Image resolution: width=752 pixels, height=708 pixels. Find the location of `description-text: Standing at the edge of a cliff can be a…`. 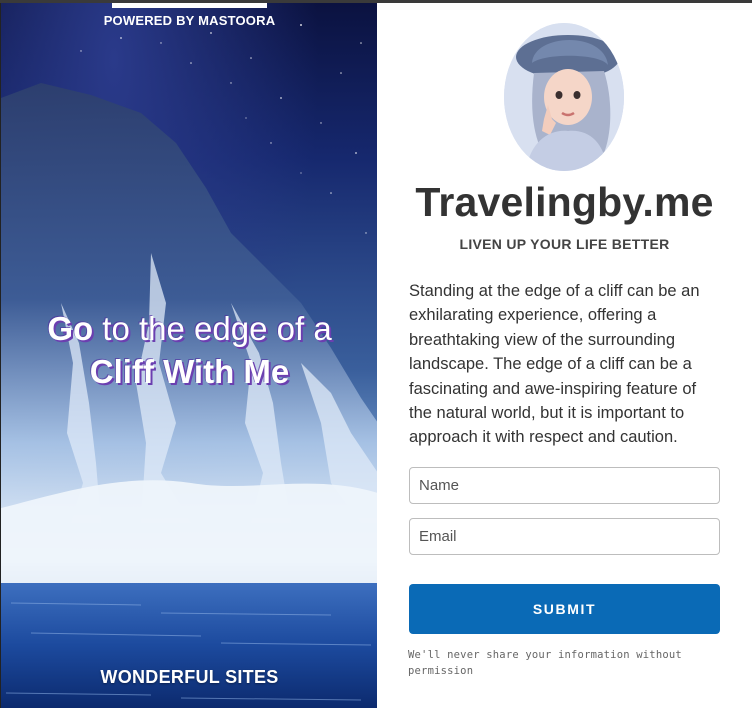

description-text: Standing at the edge of a cliff can be a… is located at coordinates (554, 364).